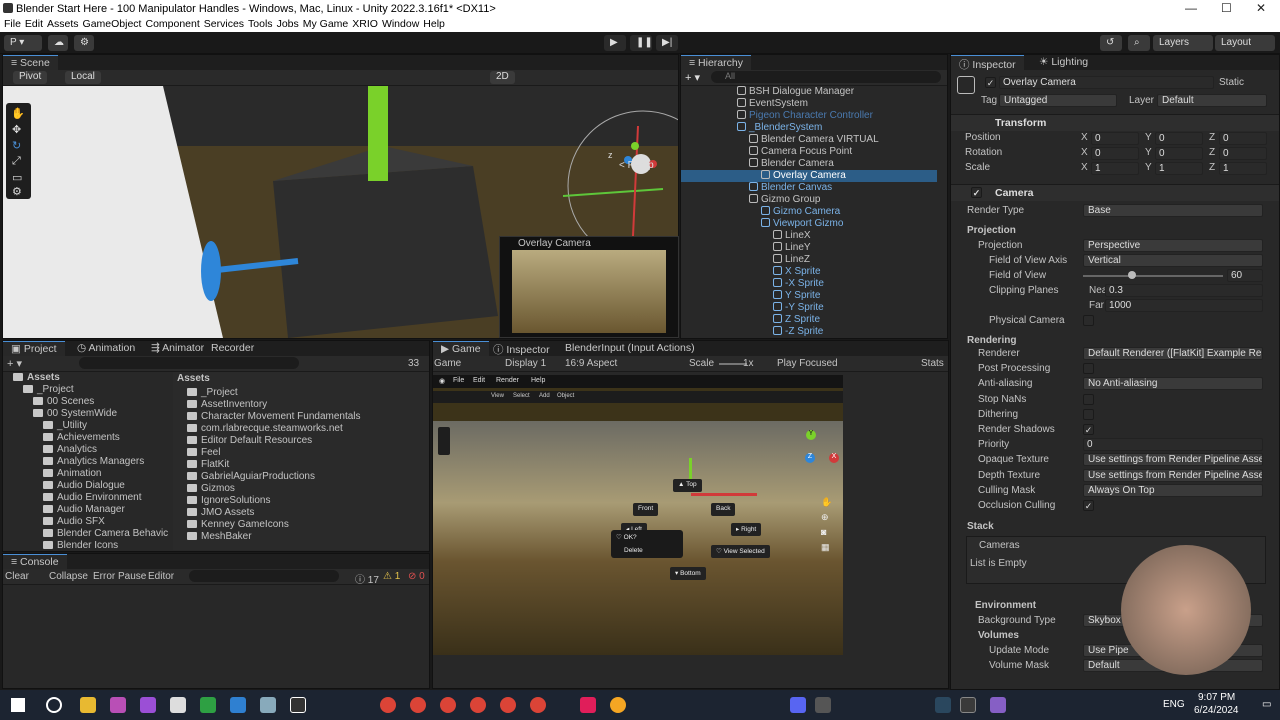 The image size is (1280, 720). I want to click on hierarchy-item: Blender Camera, so click(809, 164).